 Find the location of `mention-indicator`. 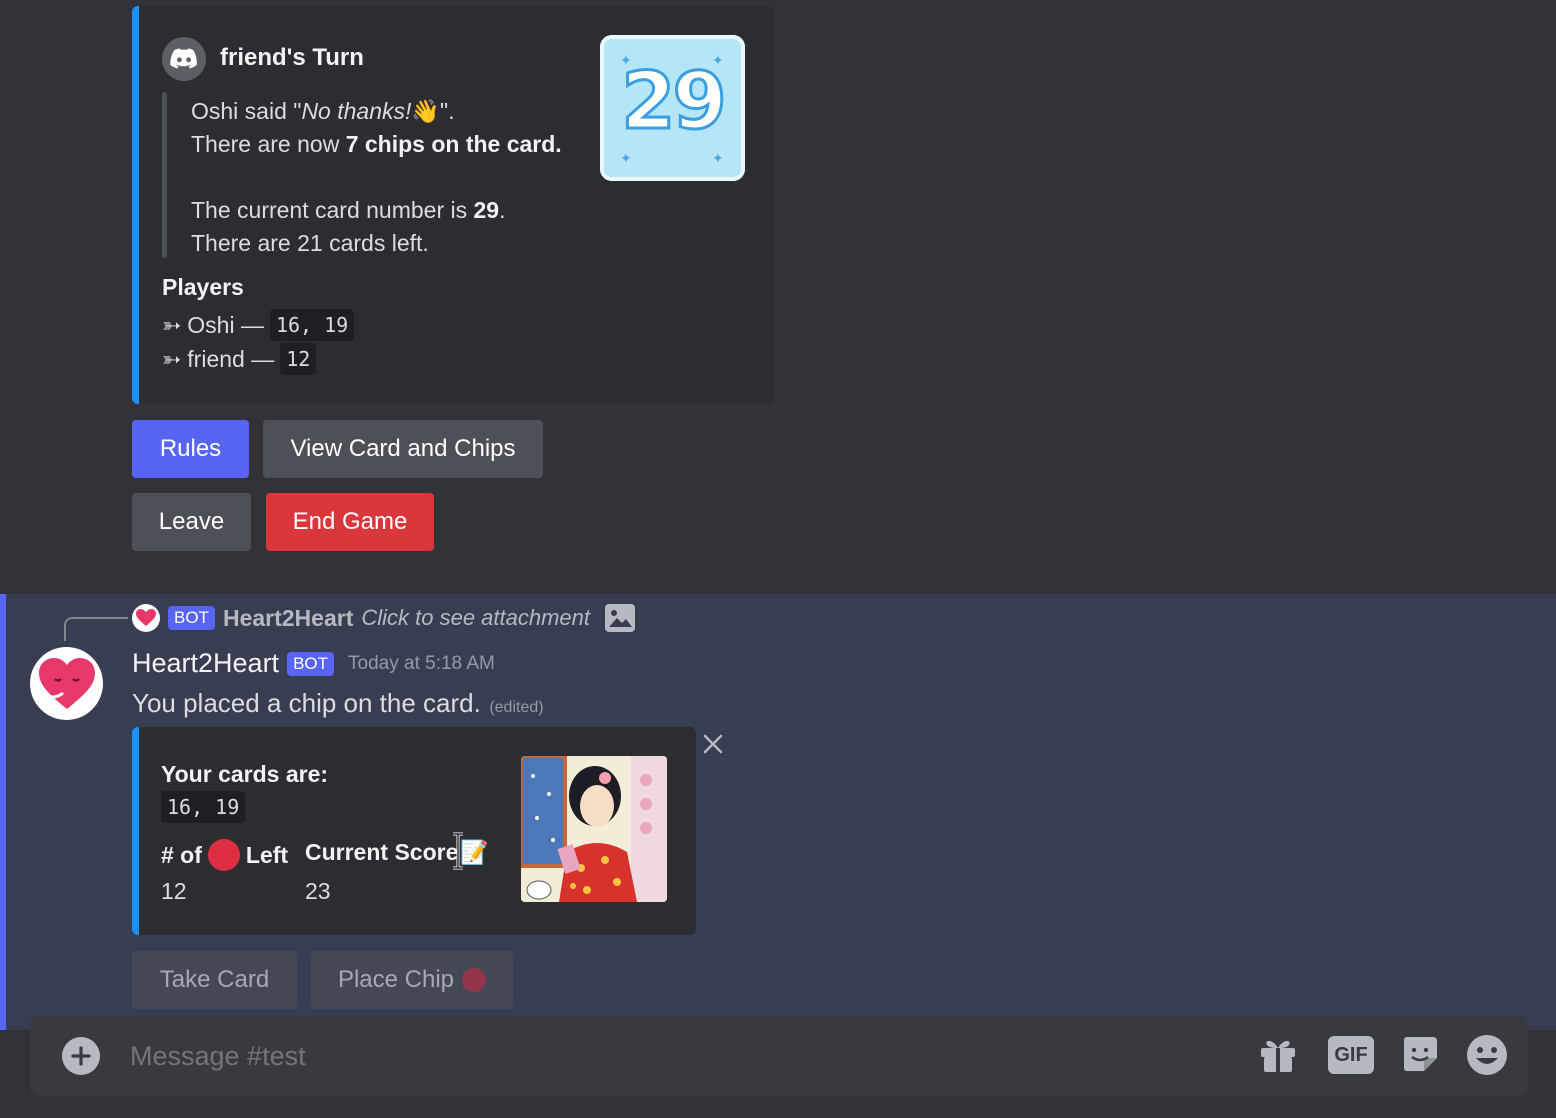

mention-indicator is located at coordinates (3, 812).